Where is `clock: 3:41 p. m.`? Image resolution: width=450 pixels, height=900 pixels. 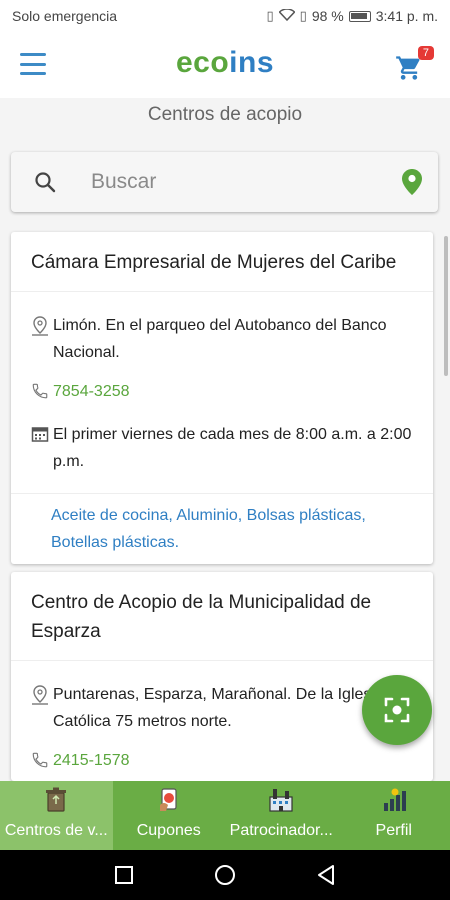
clock: 3:41 p. m. is located at coordinates (406, 16).